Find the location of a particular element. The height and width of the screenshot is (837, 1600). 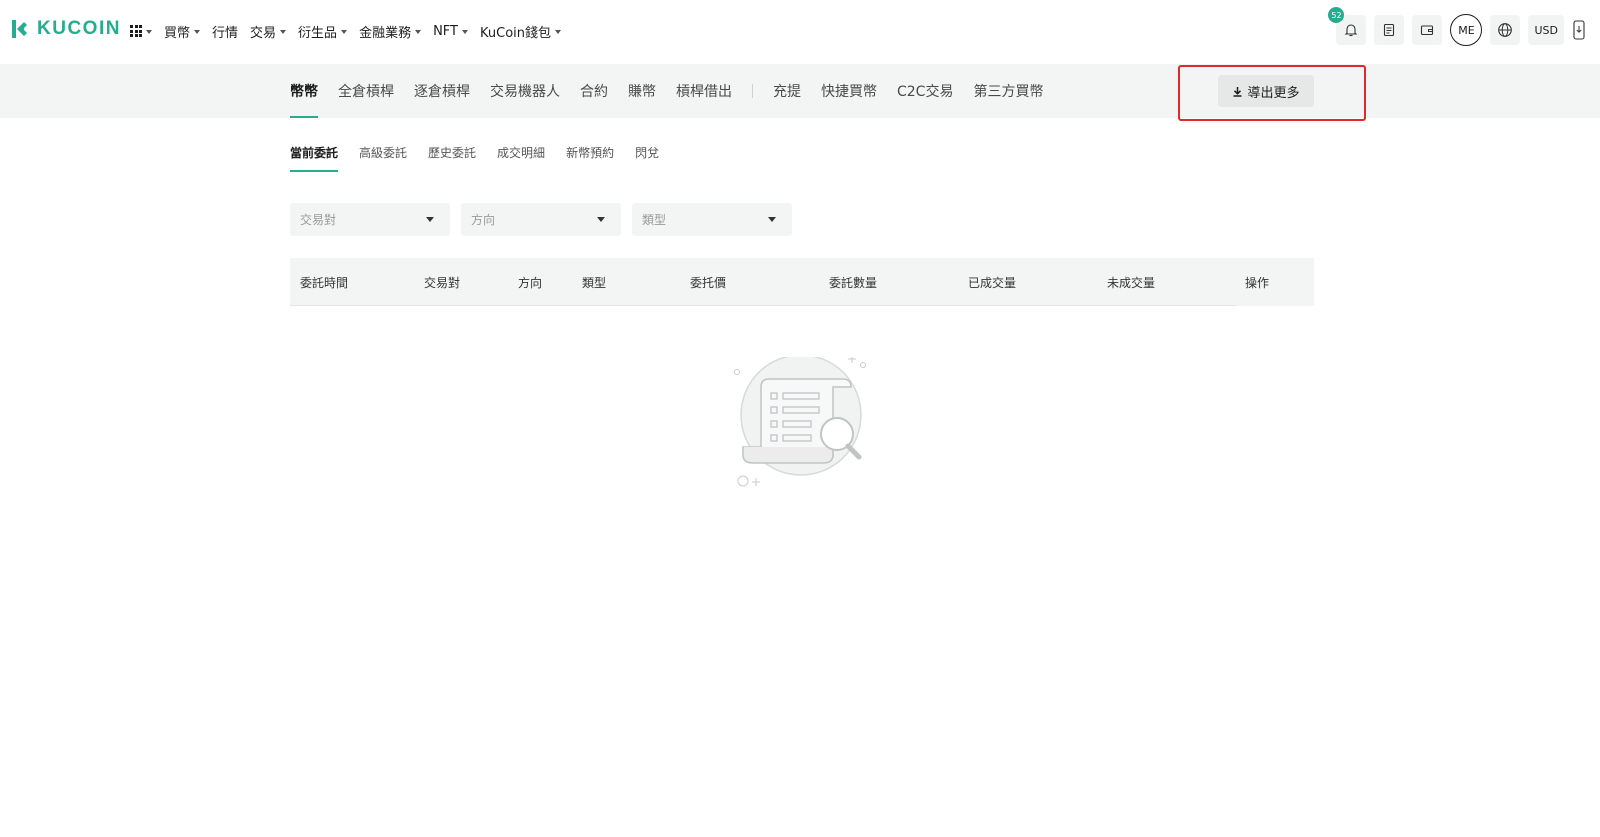

filters-row: 交易對 方向 類型 is located at coordinates (541, 219).